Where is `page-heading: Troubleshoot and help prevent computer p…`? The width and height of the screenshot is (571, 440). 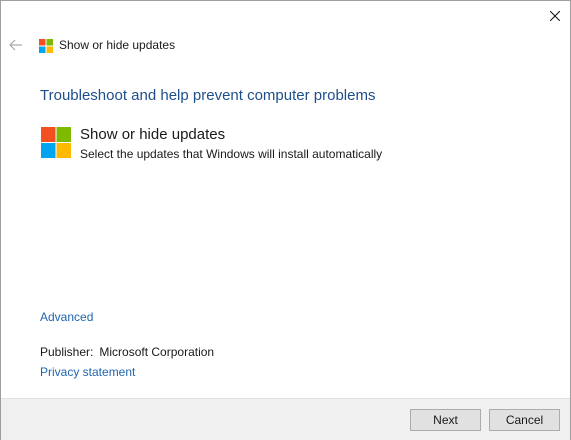 page-heading: Troubleshoot and help prevent computer p… is located at coordinates (208, 95).